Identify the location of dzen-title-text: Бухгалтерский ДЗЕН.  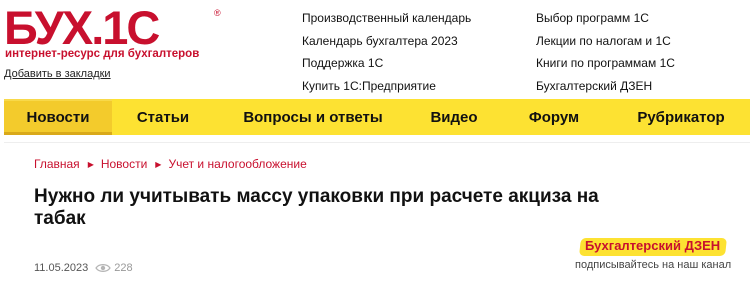
(653, 245).